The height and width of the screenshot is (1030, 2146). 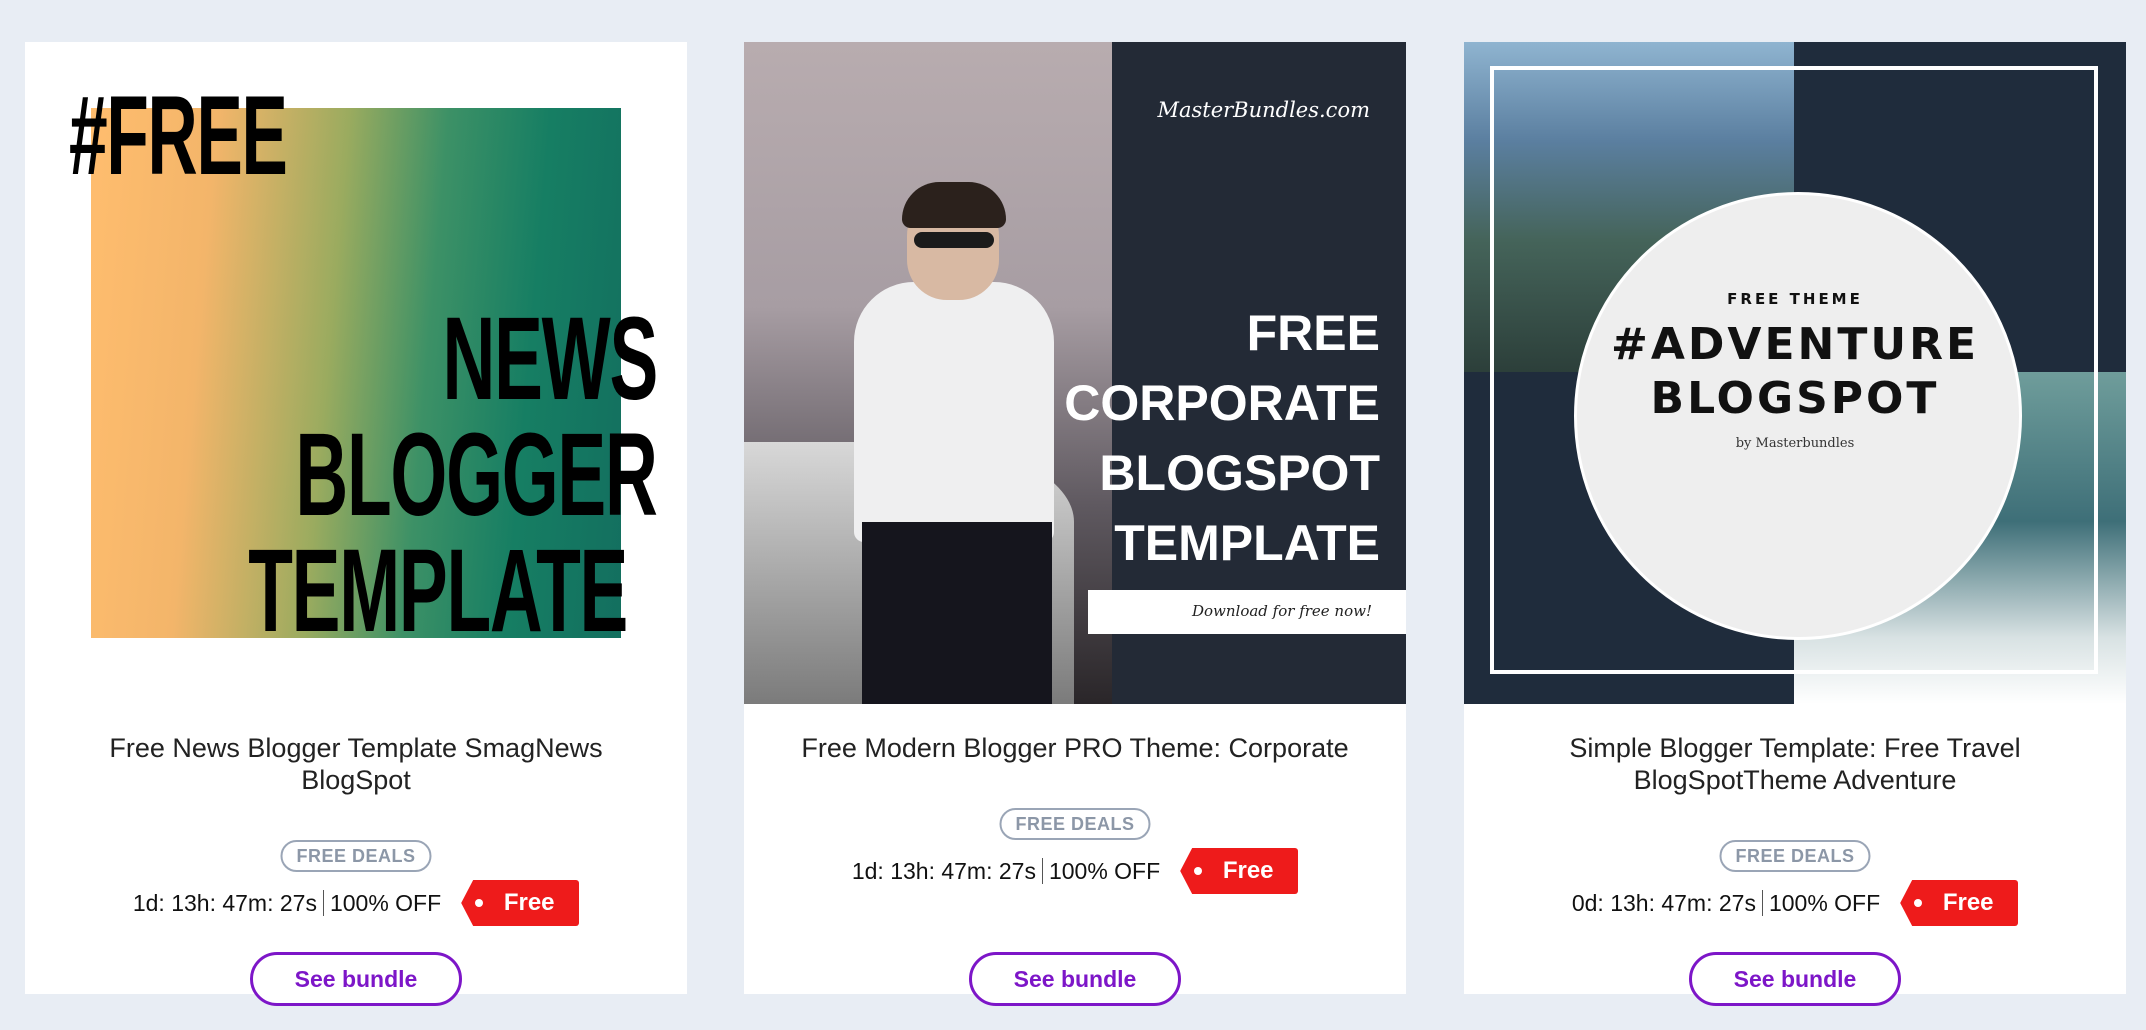 I want to click on thumb-kicker: FREE THEME, so click(x=1795, y=299).